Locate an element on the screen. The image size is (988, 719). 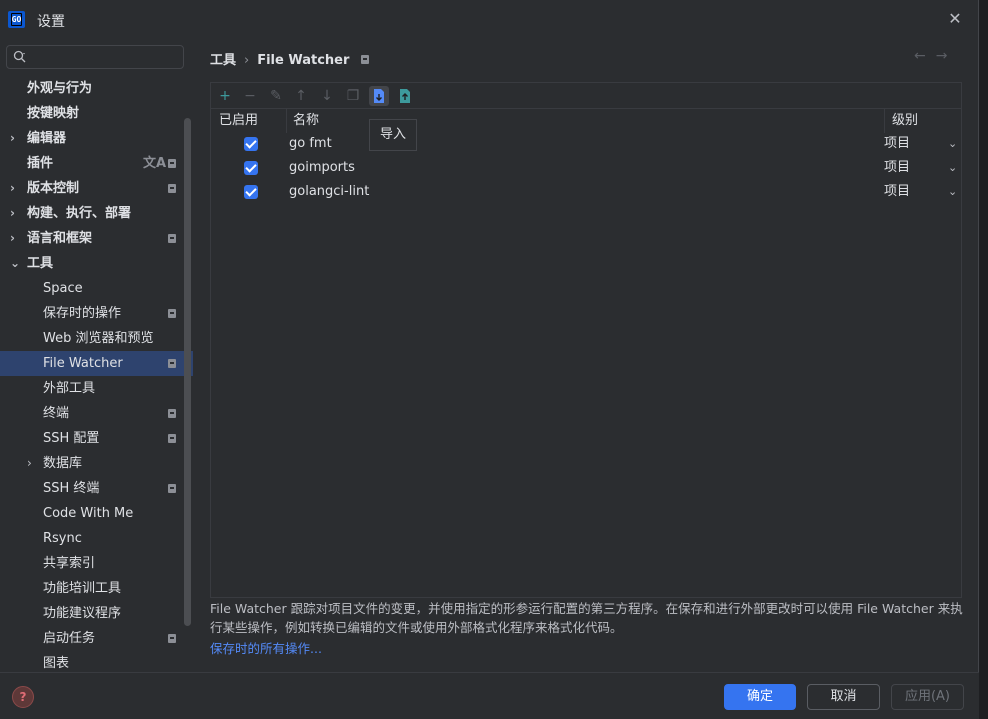
sidebar-item: › 构建、执行、部署 is located at coordinates (96, 213).